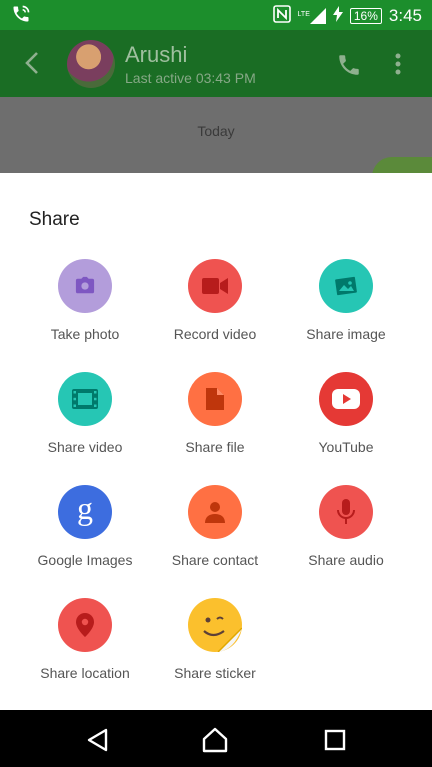 The height and width of the screenshot is (767, 432). Describe the element at coordinates (21, 16) in the screenshot. I see `phone-call-icon` at that location.